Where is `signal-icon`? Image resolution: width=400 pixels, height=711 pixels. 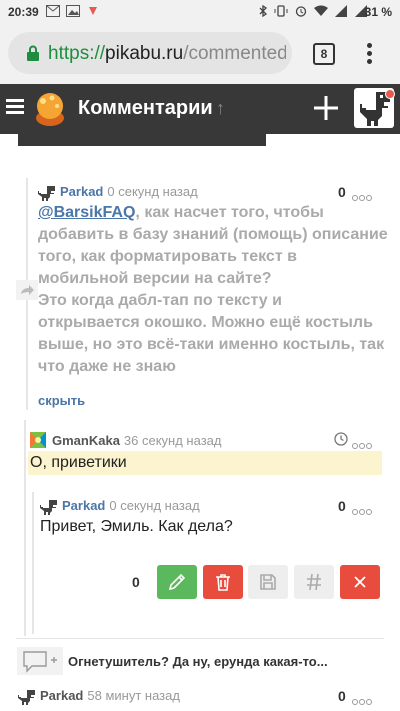 signal-icon is located at coordinates (341, 11).